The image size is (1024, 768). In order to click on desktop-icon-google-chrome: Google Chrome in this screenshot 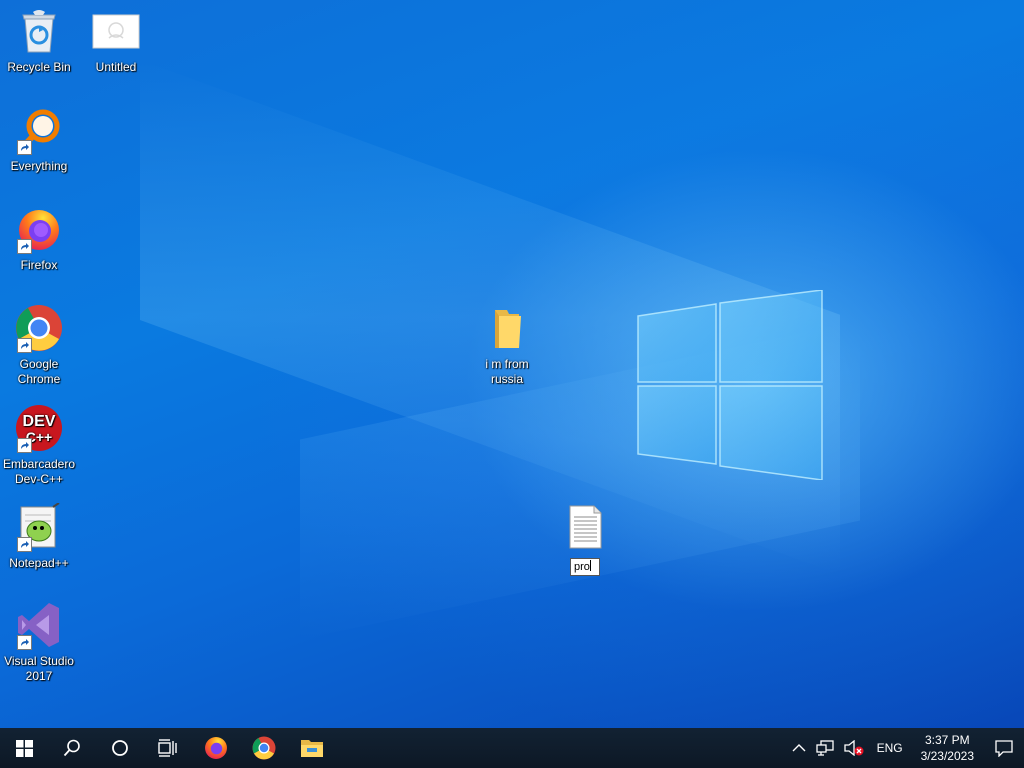, I will do `click(39, 345)`.